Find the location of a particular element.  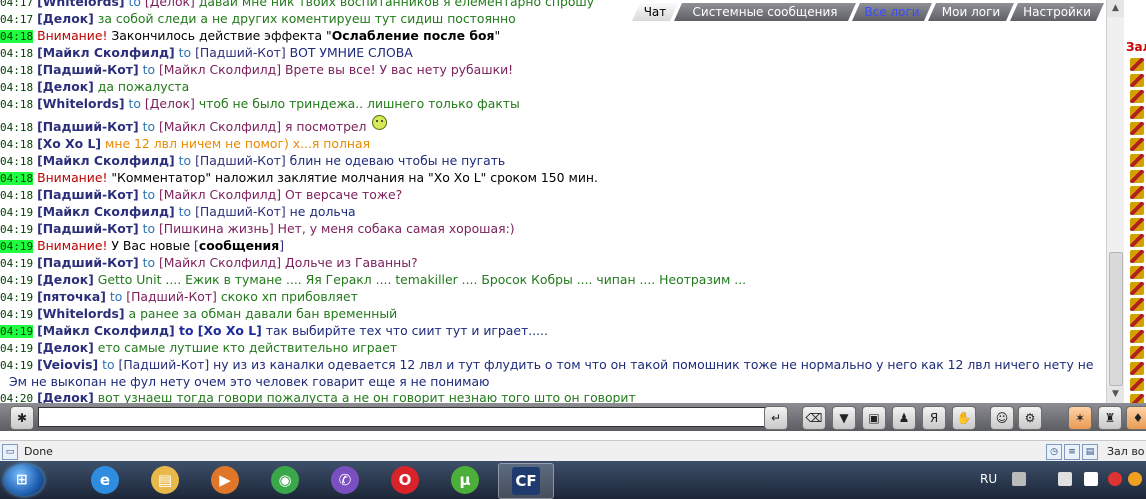

settings-icon: ⚙ is located at coordinates (1030, 418).